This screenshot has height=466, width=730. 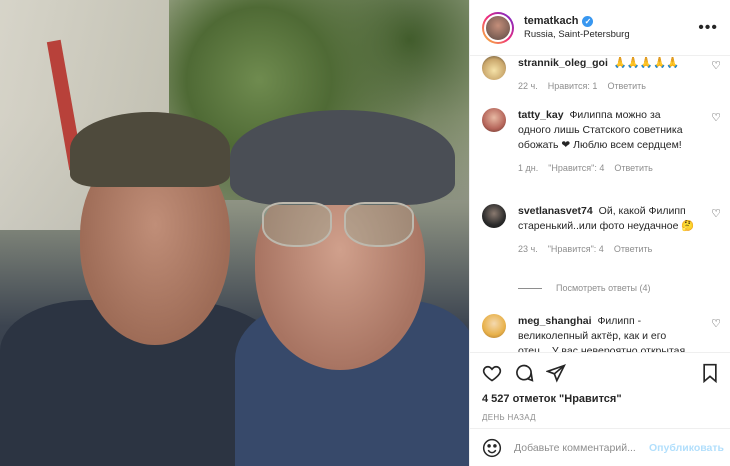 I want to click on avatar-image, so click(x=498, y=27).